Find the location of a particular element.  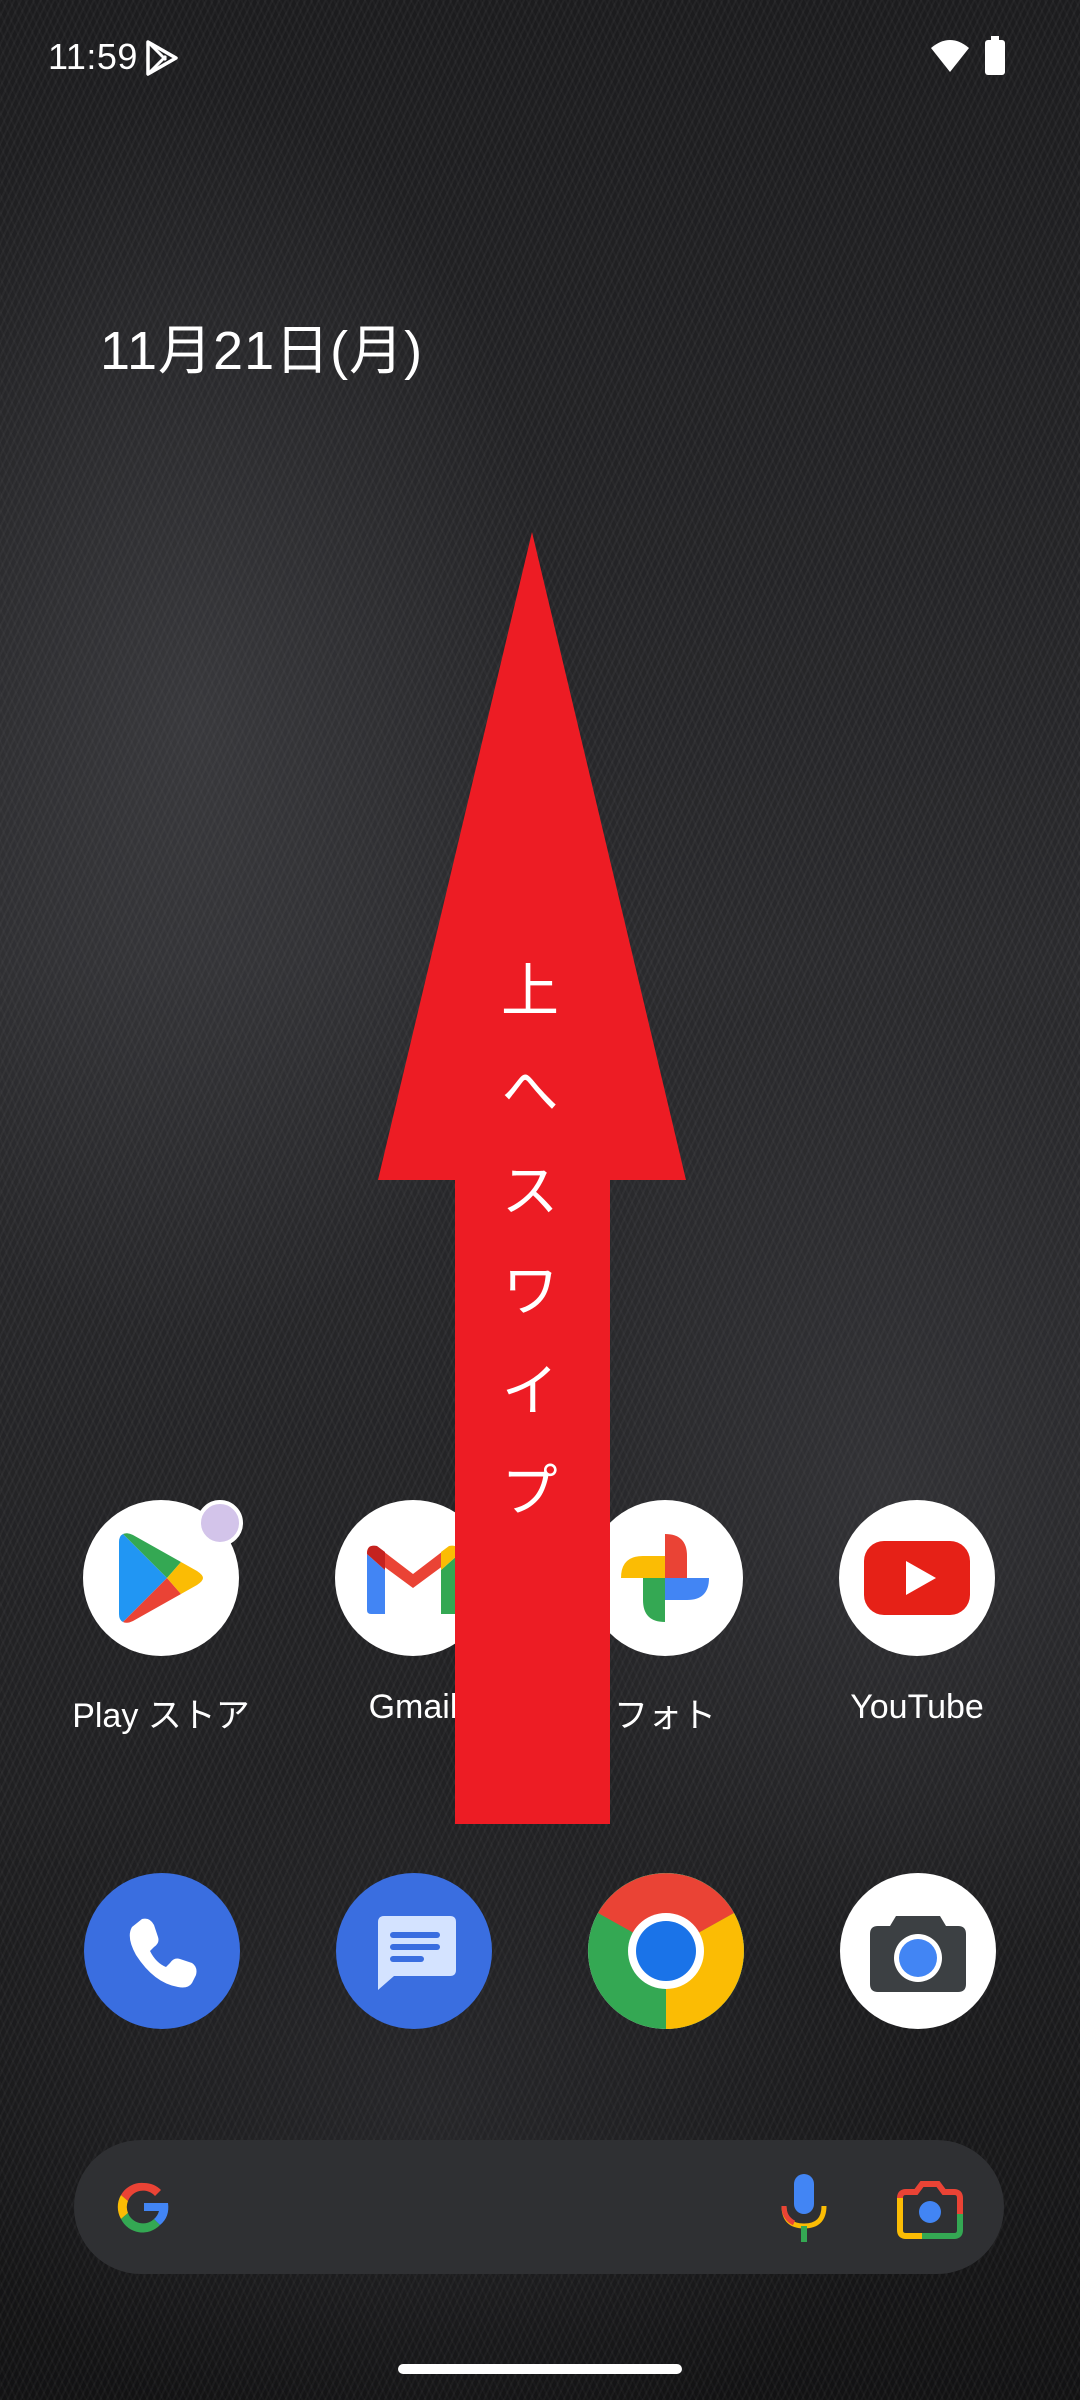

dock-chrome is located at coordinates (666, 1951).